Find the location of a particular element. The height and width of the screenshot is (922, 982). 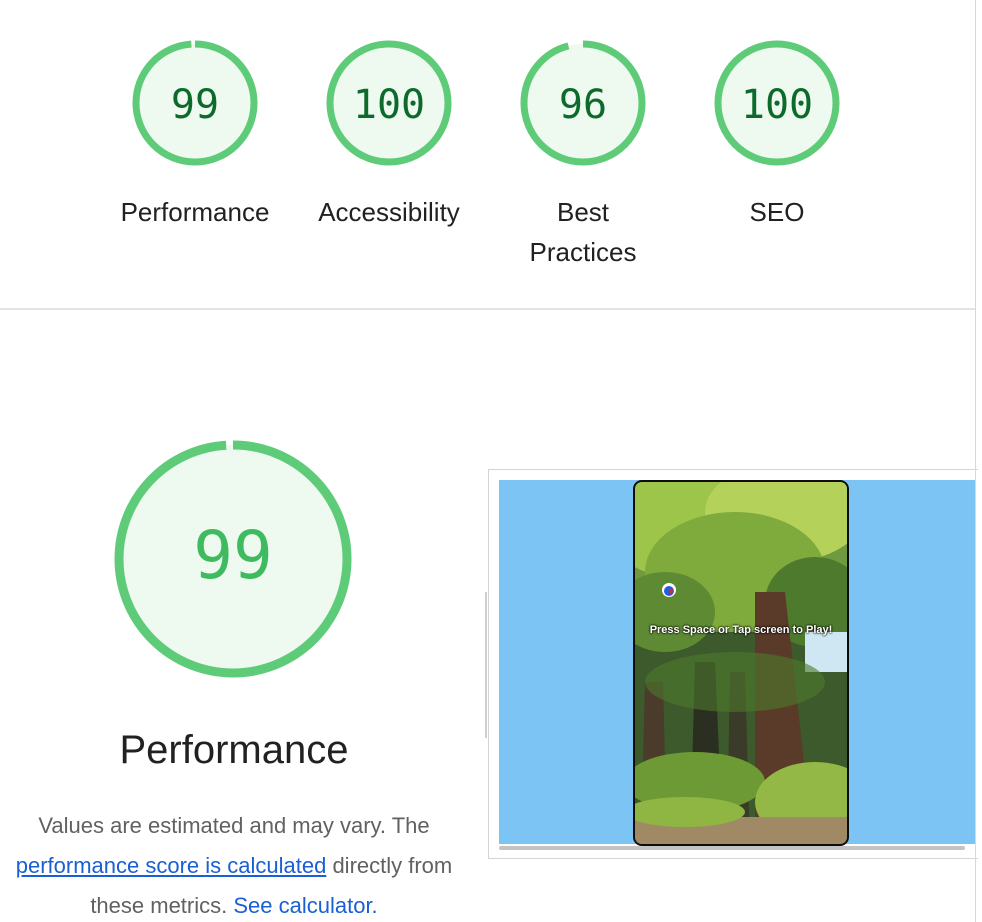

game-screenshot-image: Press Space or Tap screen to Play! is located at coordinates (741, 663).